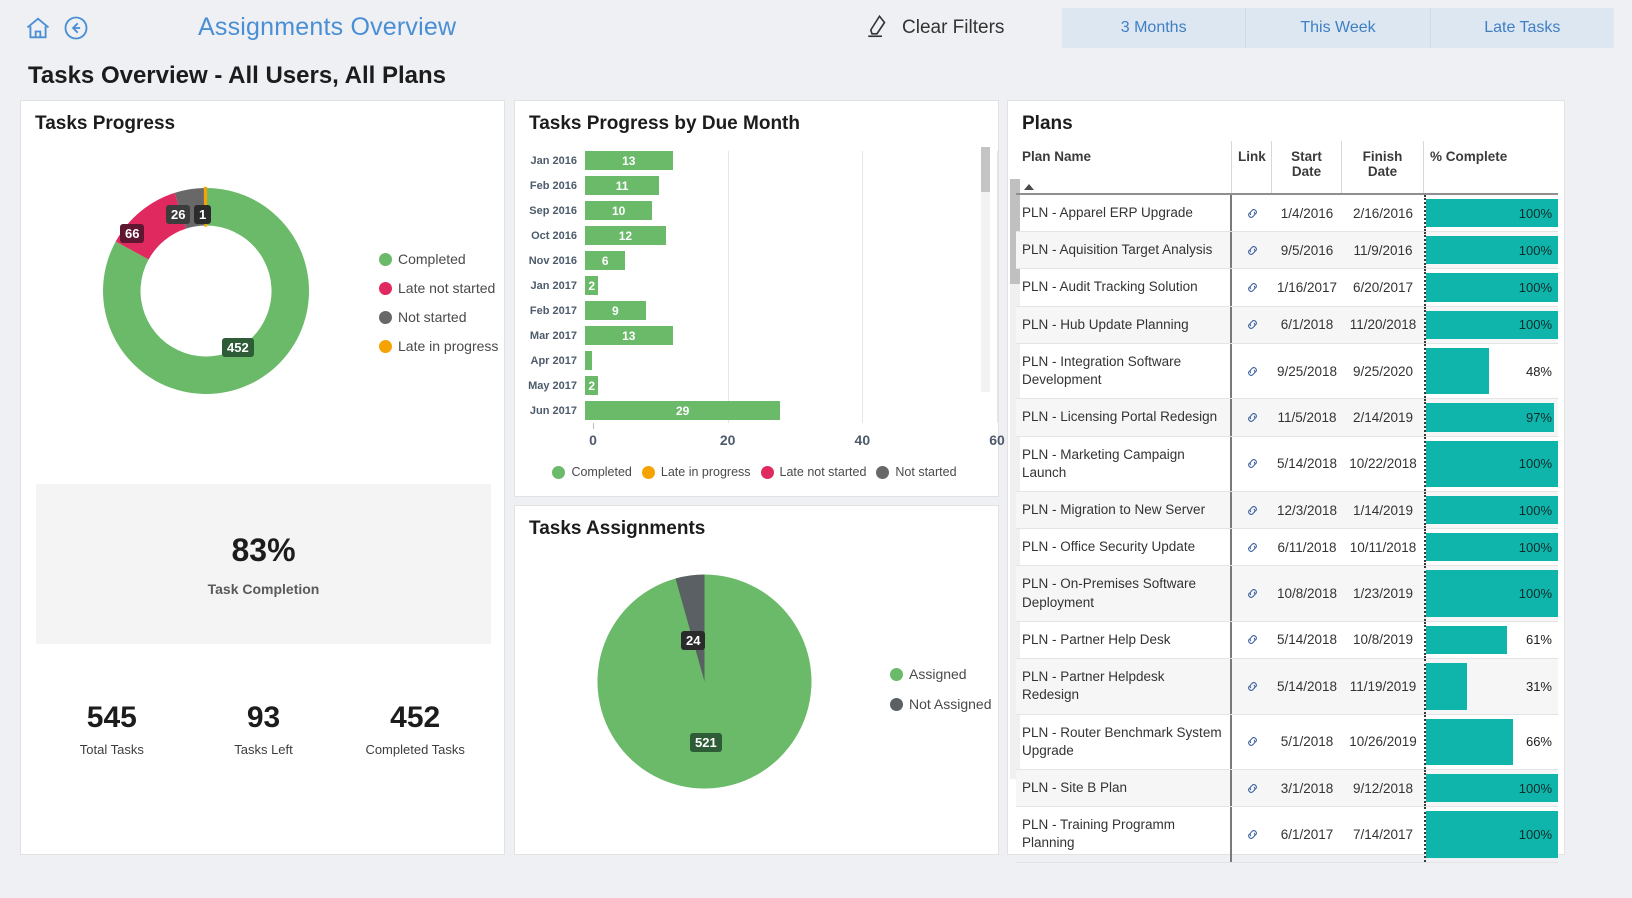 The image size is (1632, 898). Describe the element at coordinates (1124, 686) in the screenshot. I see `cell-plan-name: PLN - Partner Helpdesk Redesign` at that location.